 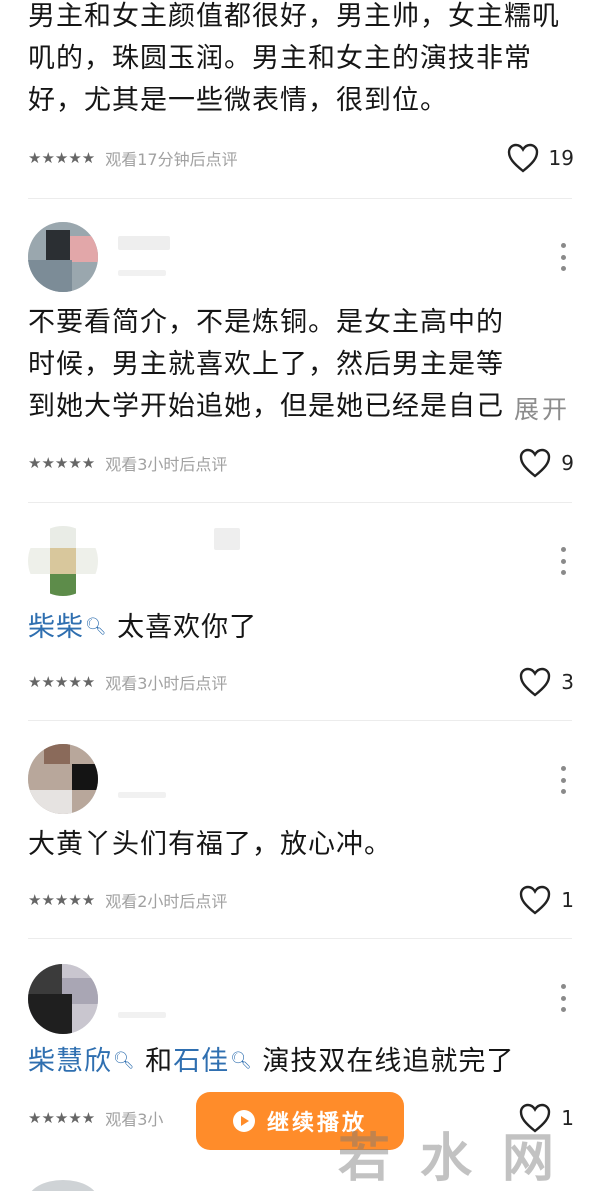 What do you see at coordinates (243, 1121) in the screenshot?
I see `play-circle-icon` at bounding box center [243, 1121].